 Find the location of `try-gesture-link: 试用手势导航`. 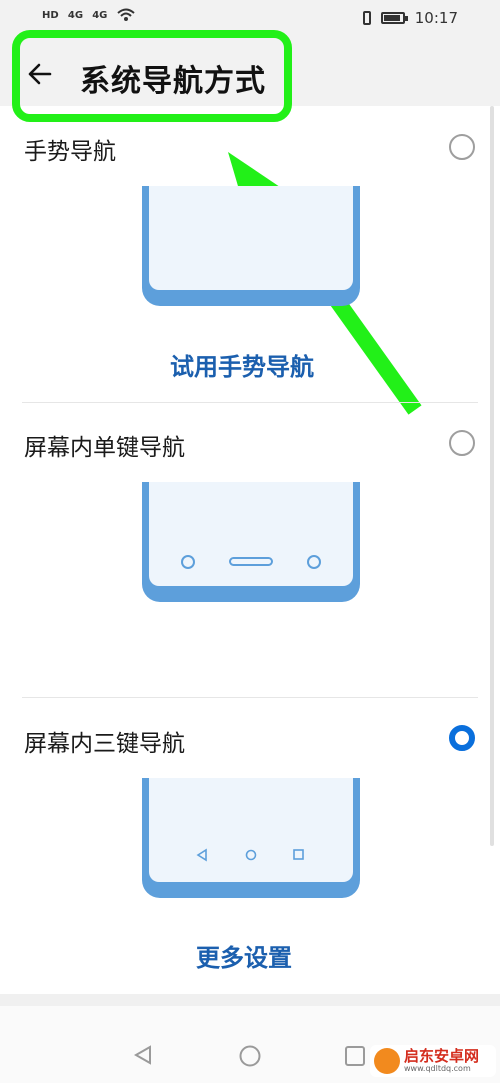

try-gesture-link: 试用手势导航 is located at coordinates (242, 364).